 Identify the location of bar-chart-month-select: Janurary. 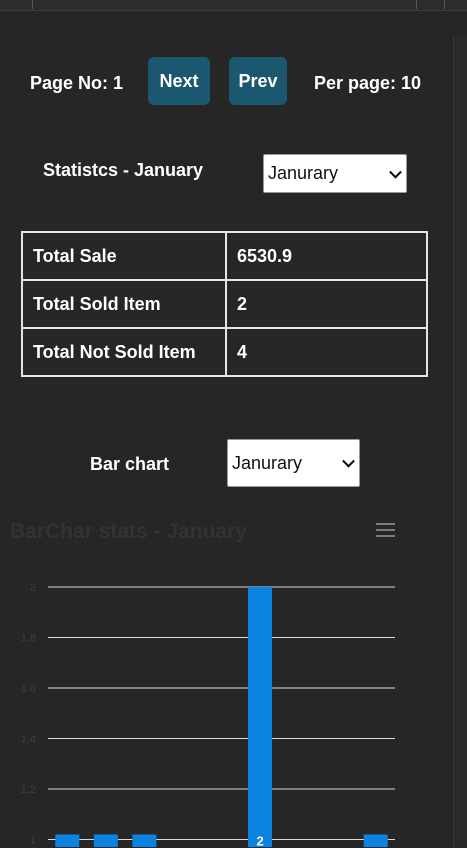
(293, 463).